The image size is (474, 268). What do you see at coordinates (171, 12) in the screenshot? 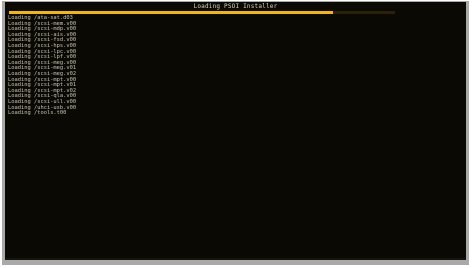
I see `loading-progress-fill` at bounding box center [171, 12].